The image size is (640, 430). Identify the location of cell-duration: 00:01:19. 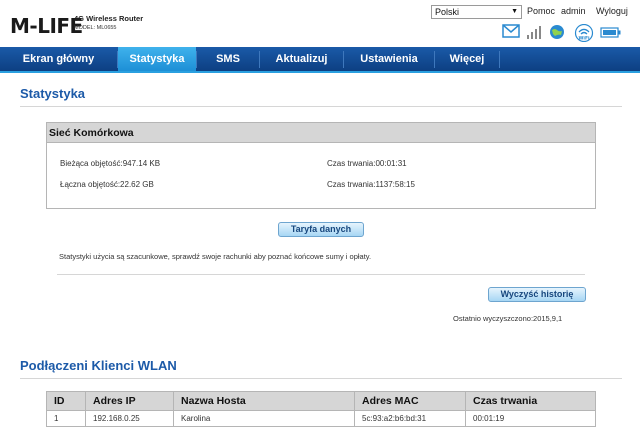
(489, 418).